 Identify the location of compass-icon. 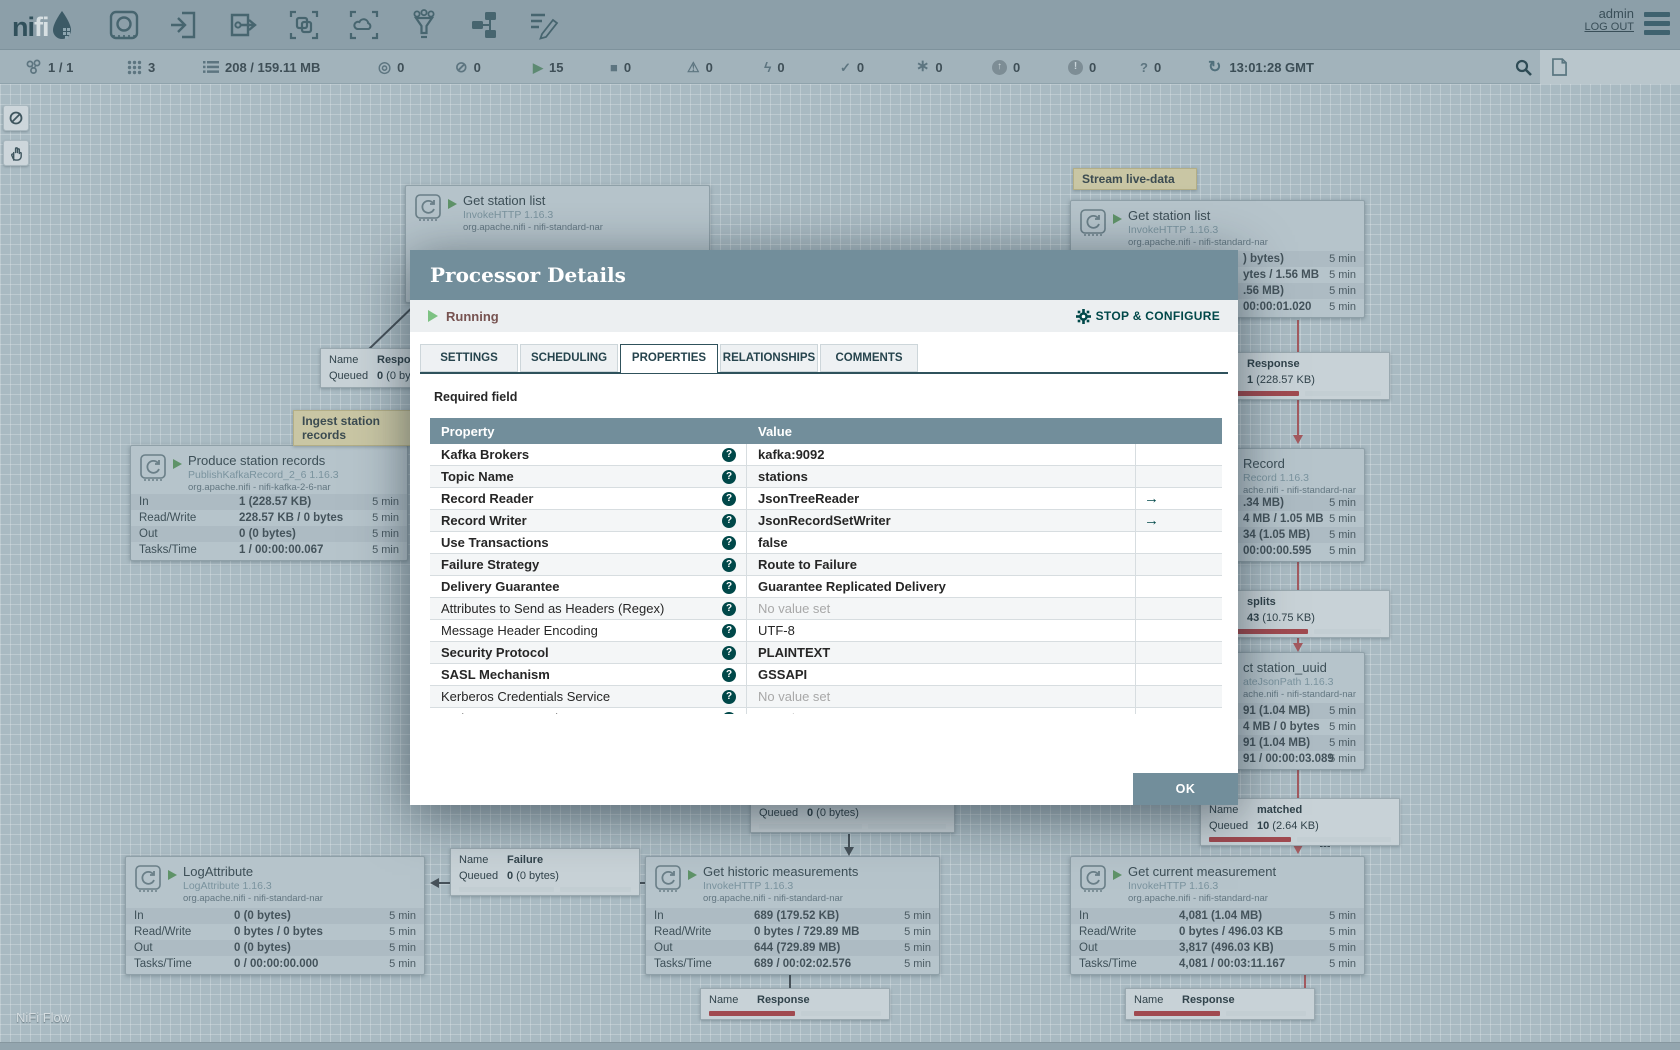
(16, 118).